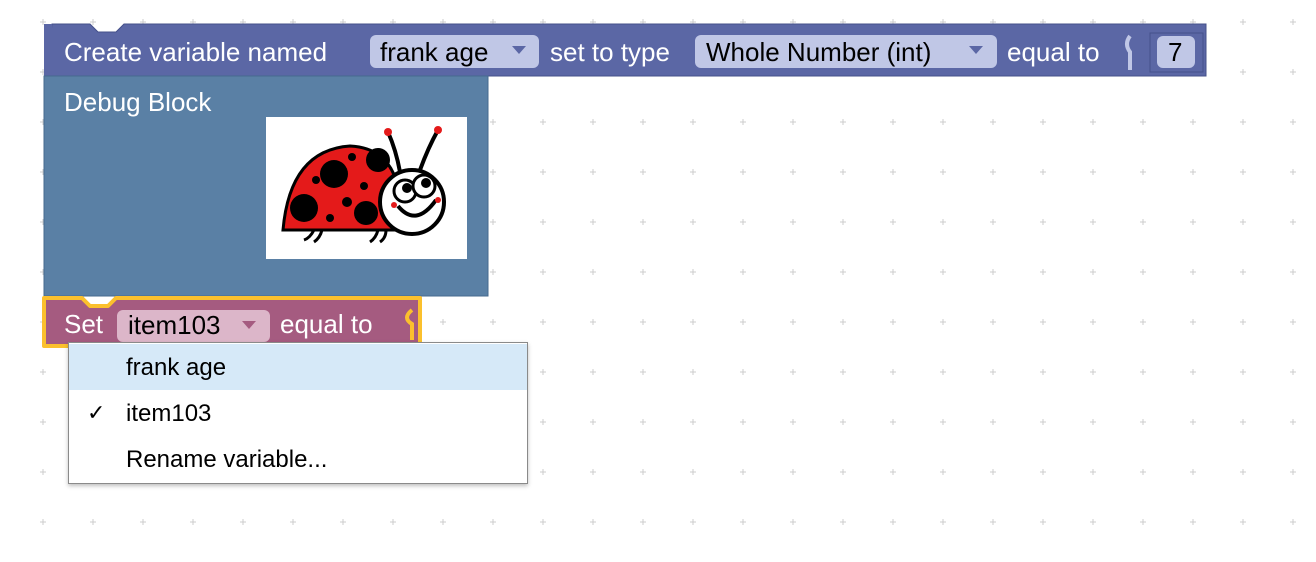 This screenshot has width=1316, height=562. I want to click on set-variable-dropdown: item103, so click(193, 326).